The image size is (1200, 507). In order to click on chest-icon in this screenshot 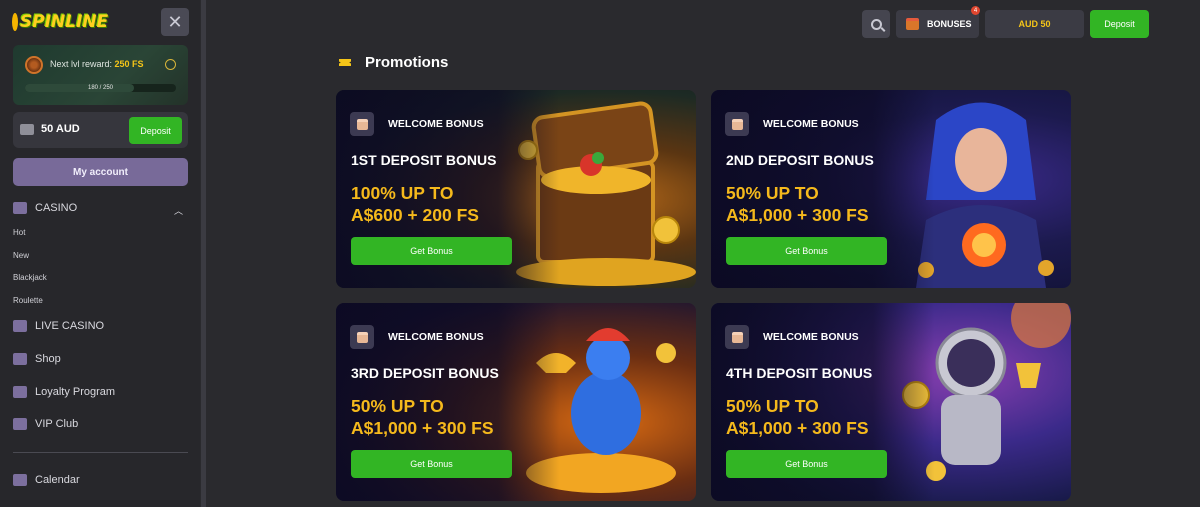, I will do `click(912, 24)`.